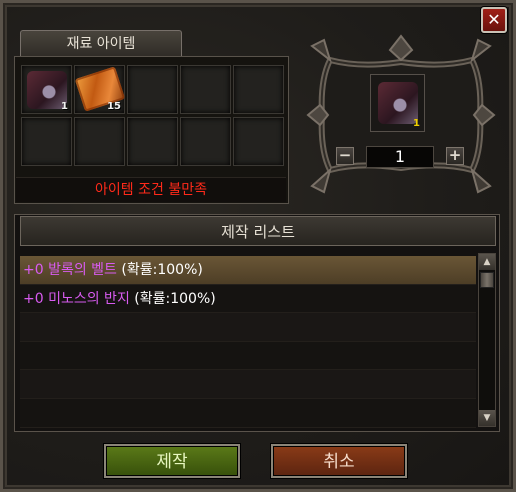 The width and height of the screenshot is (516, 492). What do you see at coordinates (494, 19) in the screenshot?
I see `close-icon: ✕` at bounding box center [494, 19].